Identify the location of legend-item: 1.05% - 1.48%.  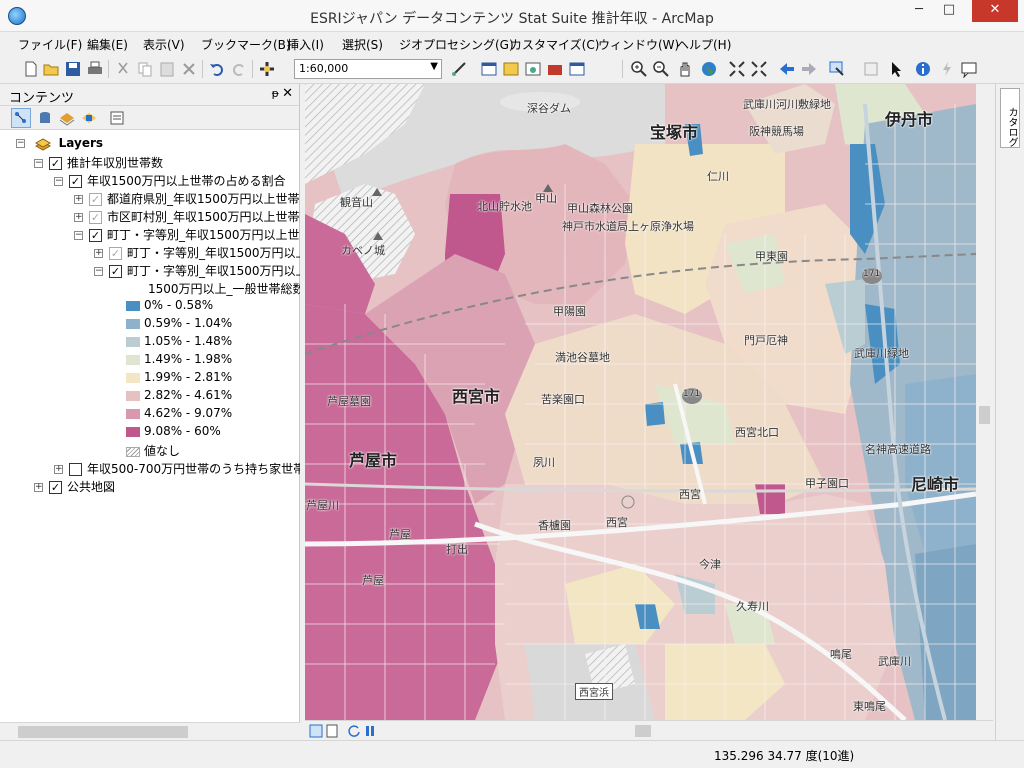
(179, 343).